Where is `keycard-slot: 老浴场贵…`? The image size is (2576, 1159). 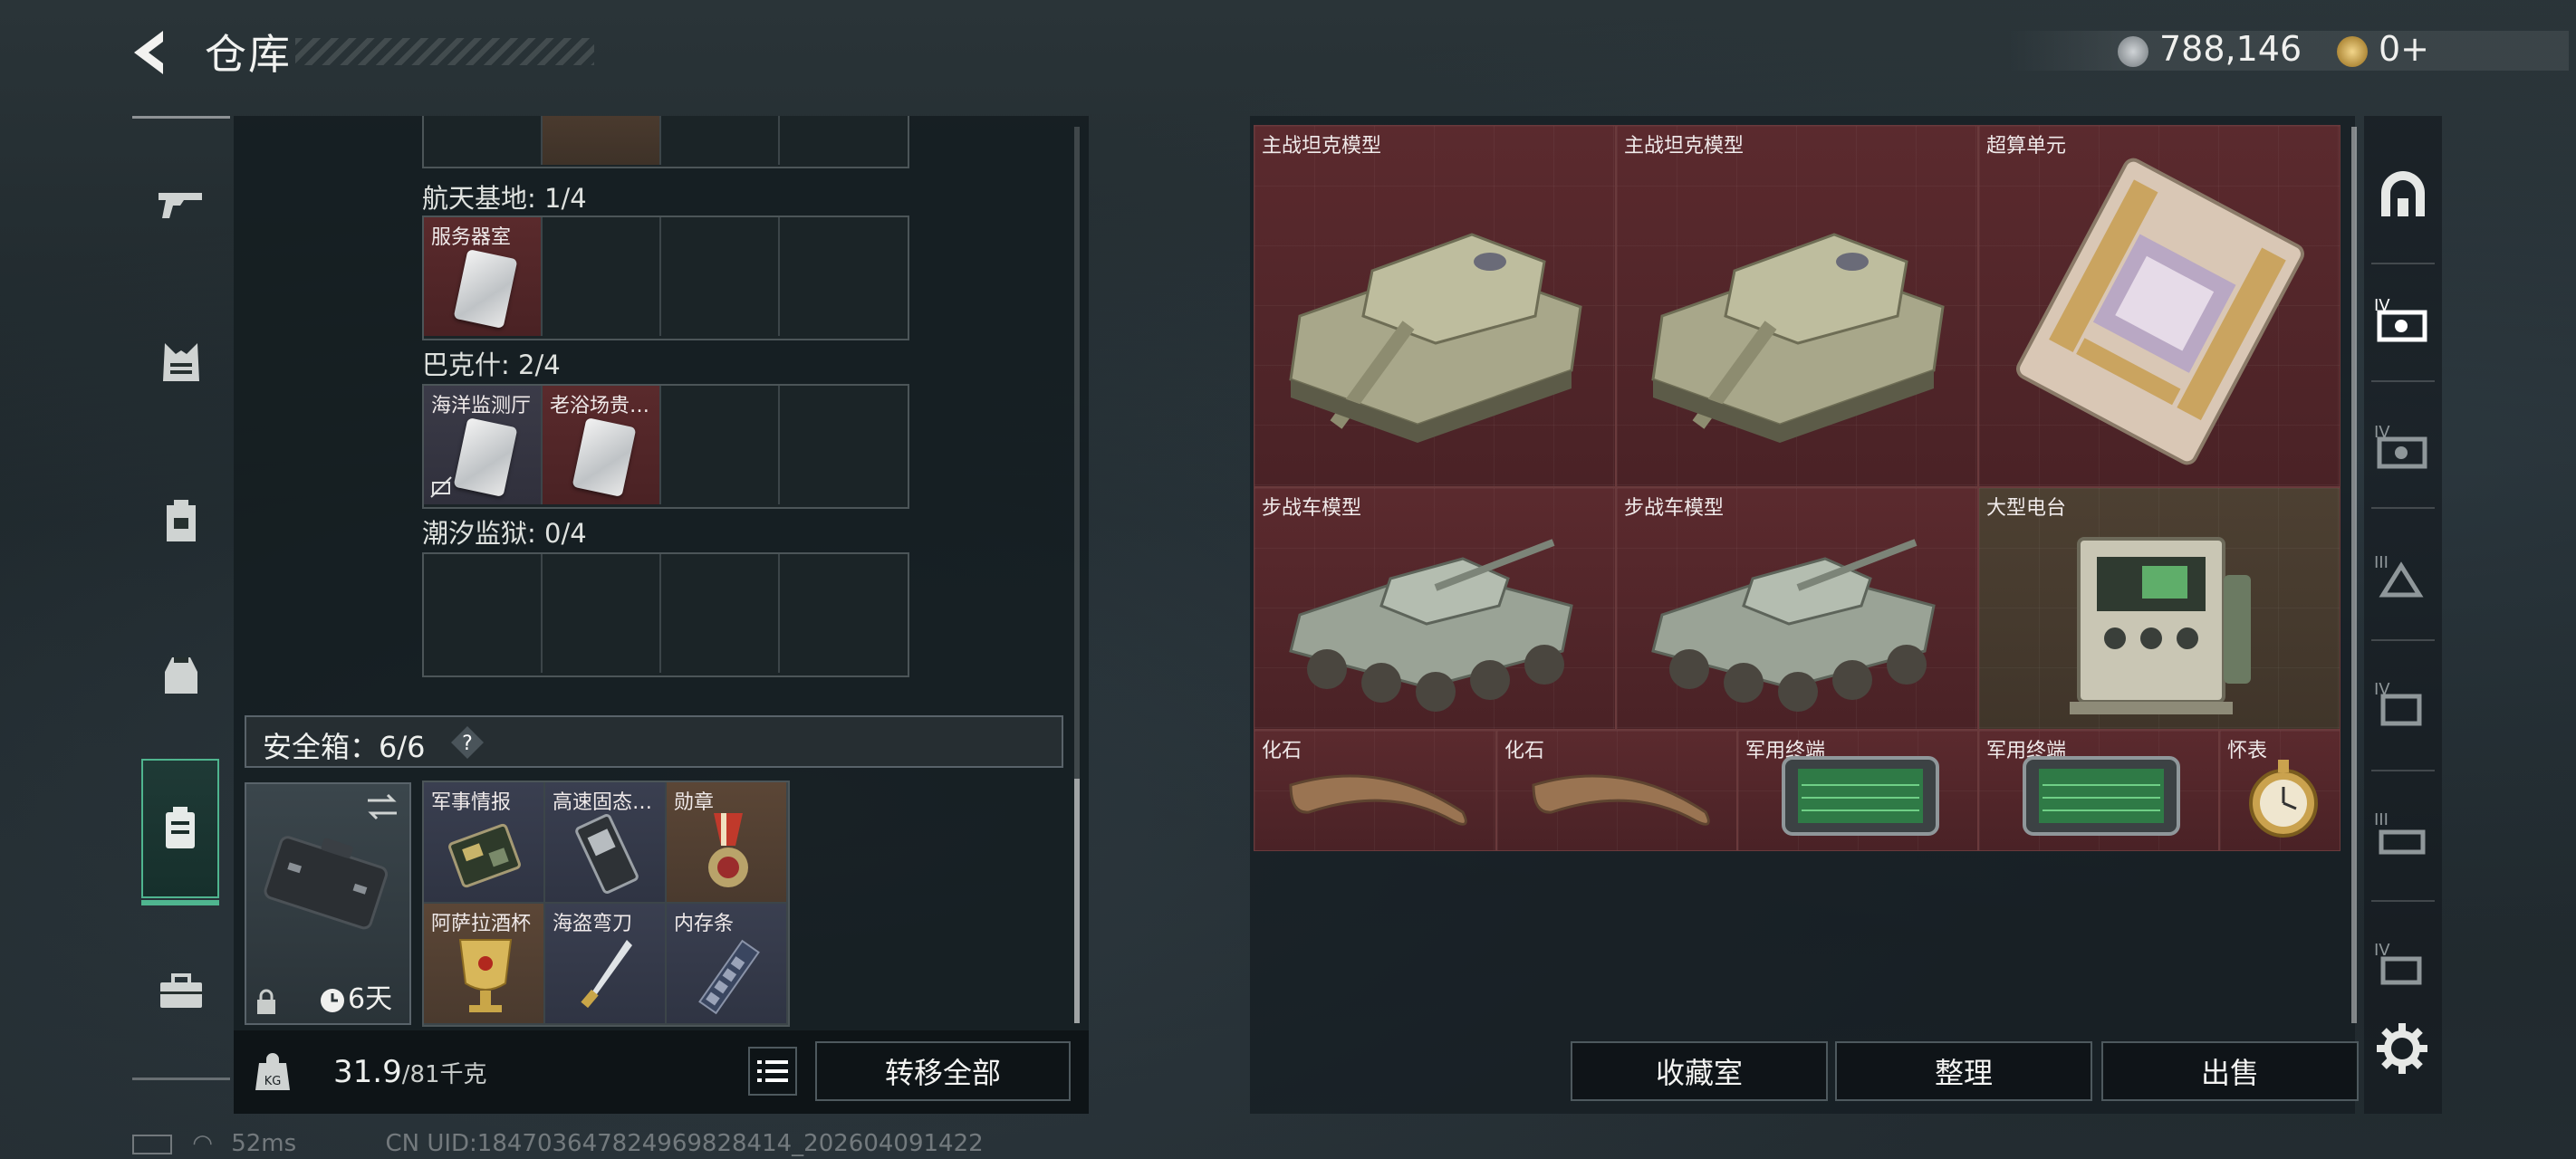 keycard-slot: 老浴场贵… is located at coordinates (602, 445).